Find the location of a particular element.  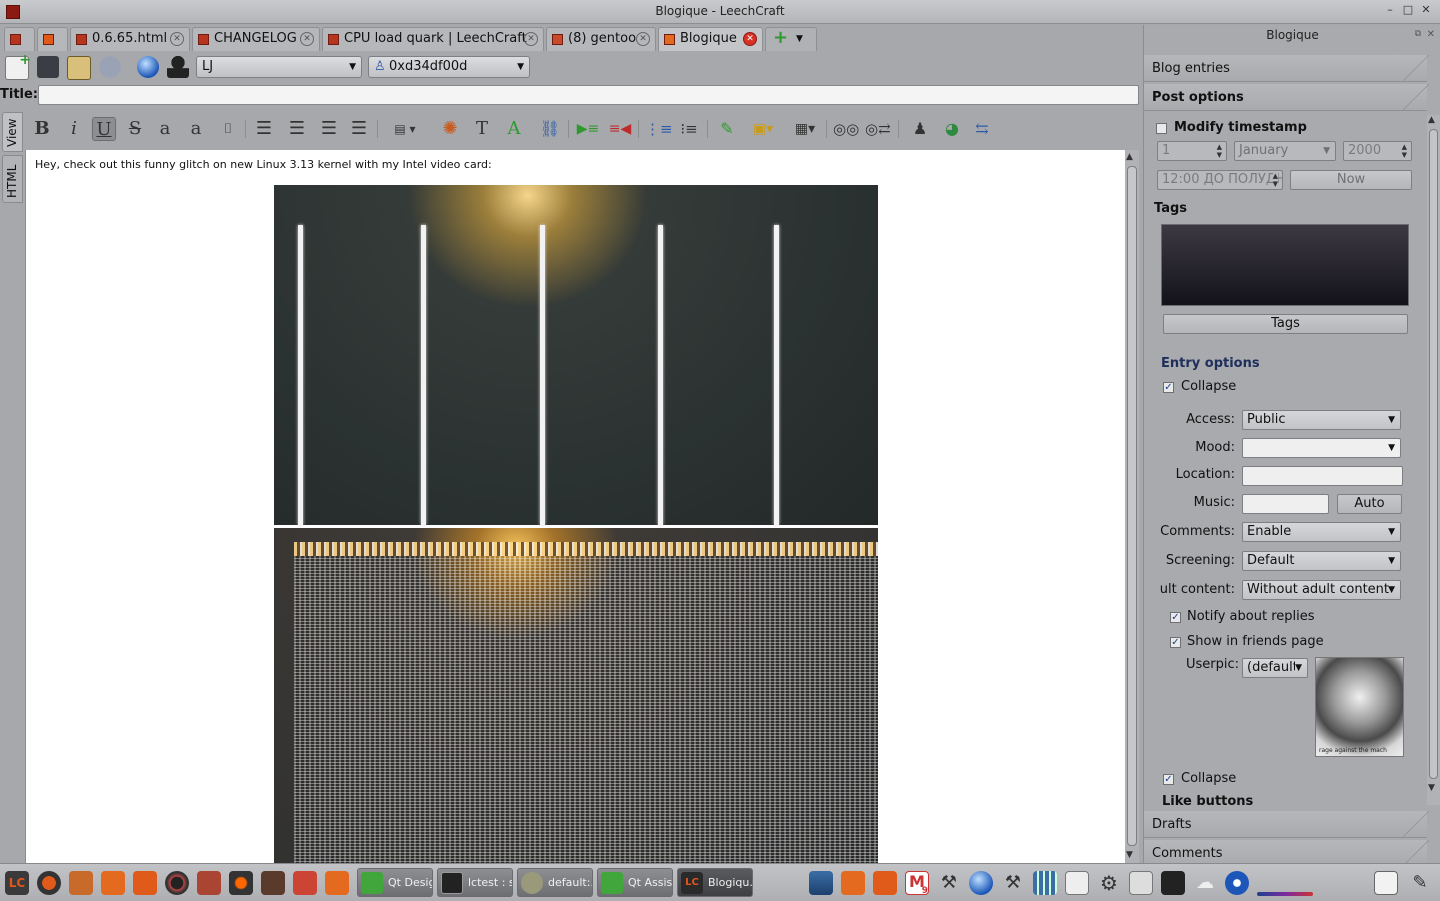

comments-select: Enable ▼ is located at coordinates (1321, 532).